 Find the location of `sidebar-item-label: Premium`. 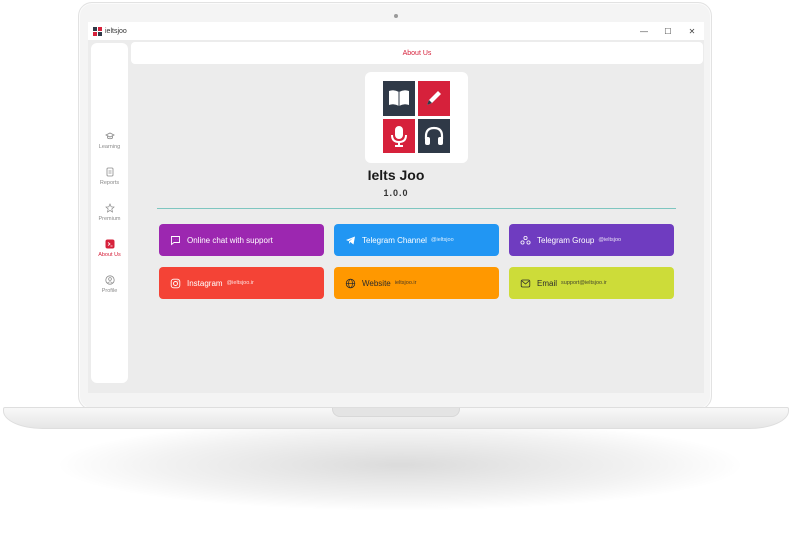

sidebar-item-label: Premium is located at coordinates (109, 219).